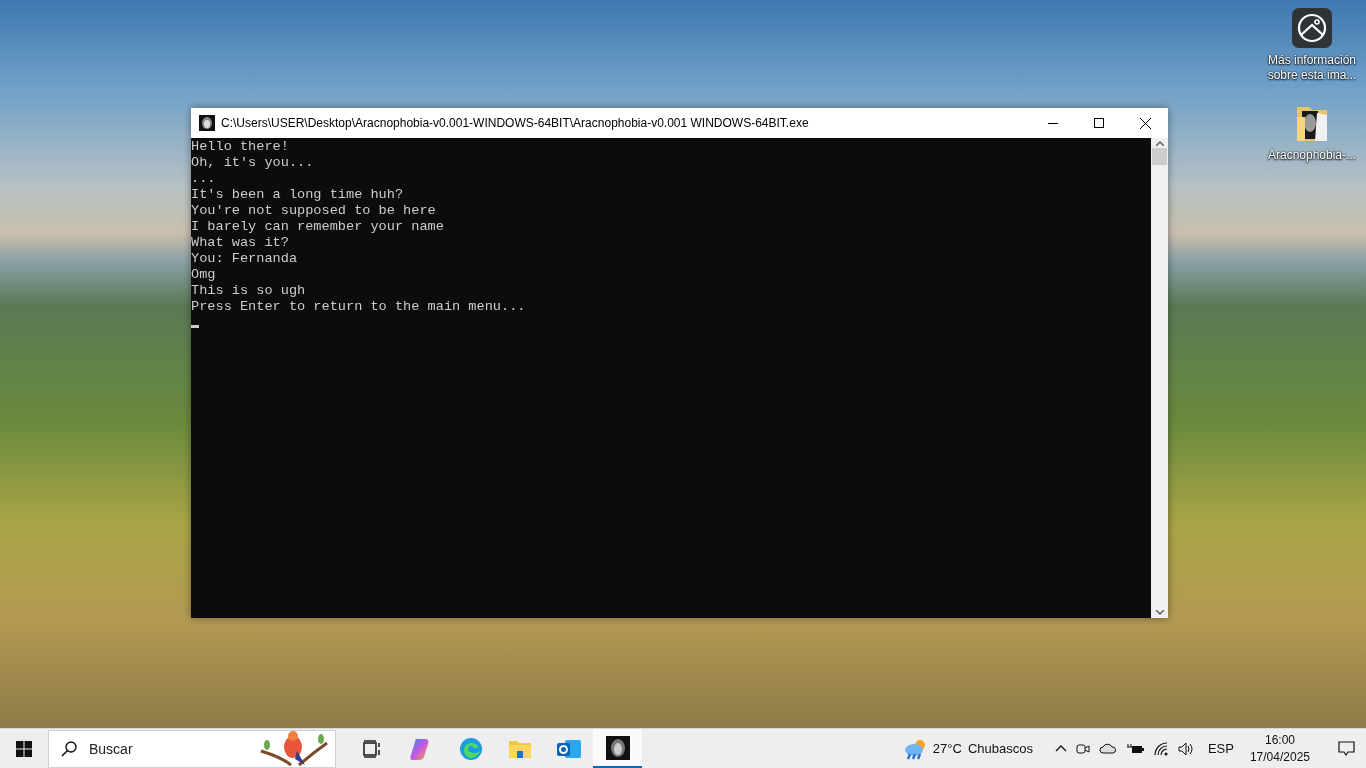 Image resolution: width=1366 pixels, height=768 pixels. I want to click on clock: 16:00 17/04/2025, so click(1279, 748).